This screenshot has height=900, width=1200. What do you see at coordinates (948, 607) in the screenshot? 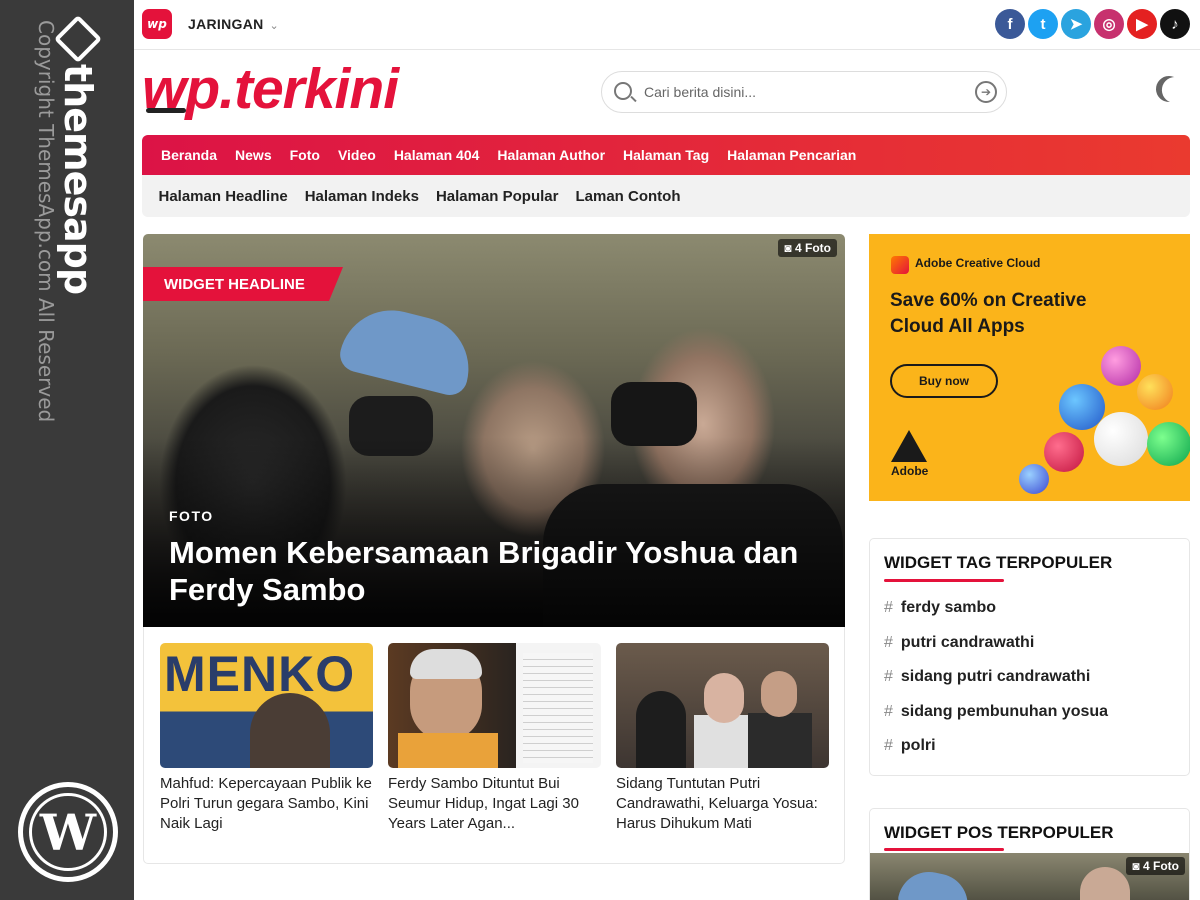
I see `tag-label: ferdy sambo` at bounding box center [948, 607].